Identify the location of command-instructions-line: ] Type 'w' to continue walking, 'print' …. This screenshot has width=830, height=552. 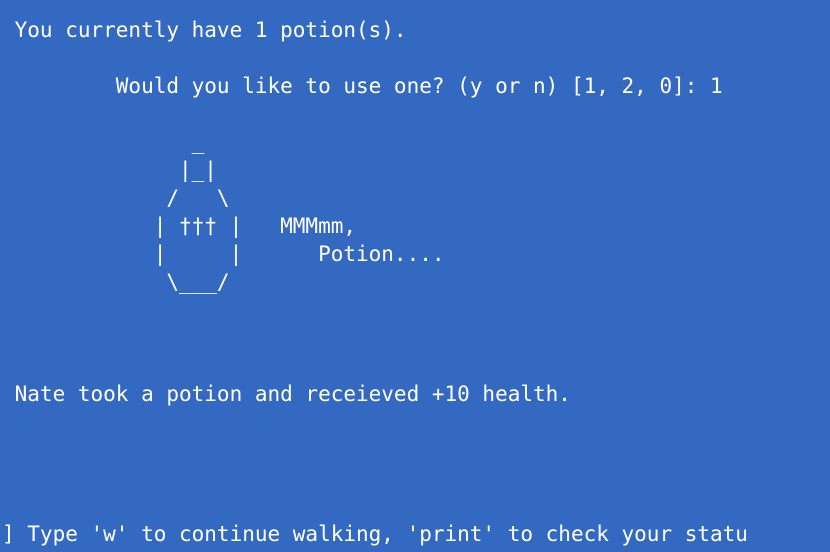
(375, 534).